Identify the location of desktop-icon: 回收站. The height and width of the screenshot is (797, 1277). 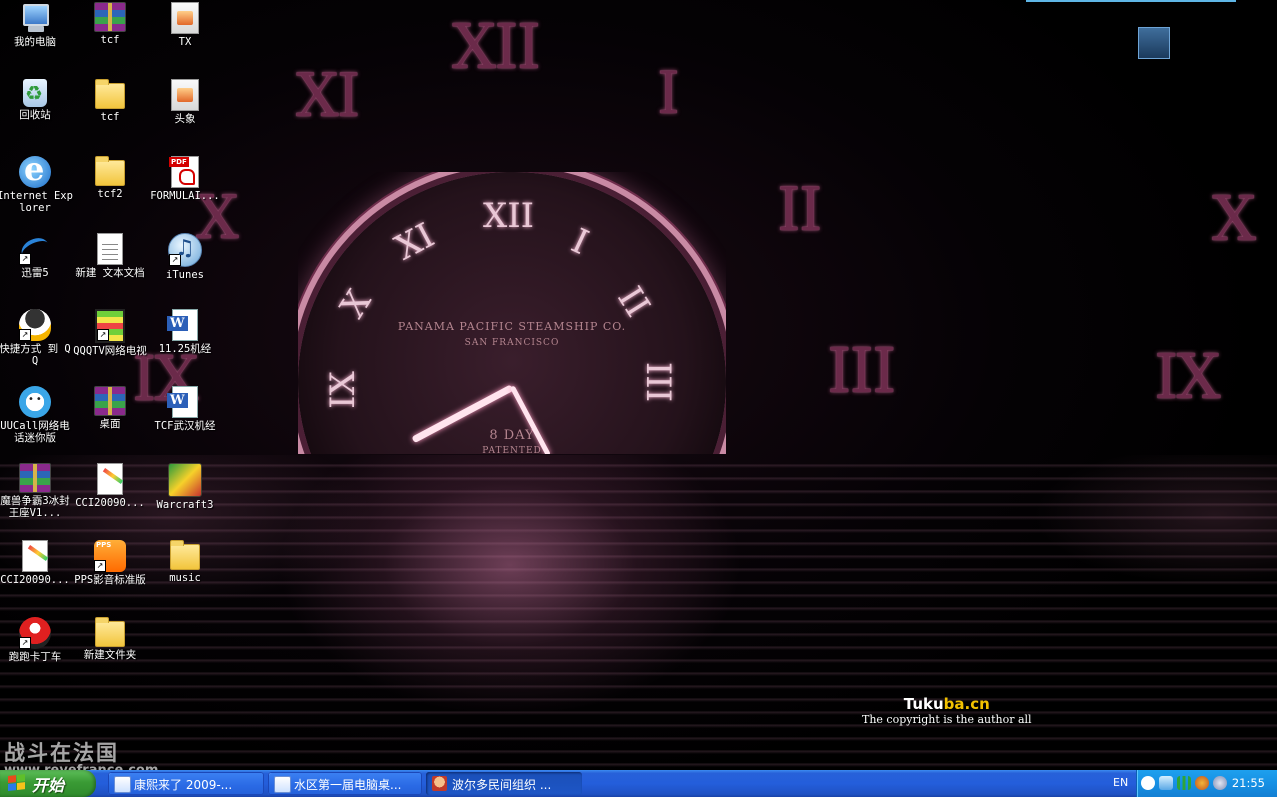
(36, 100).